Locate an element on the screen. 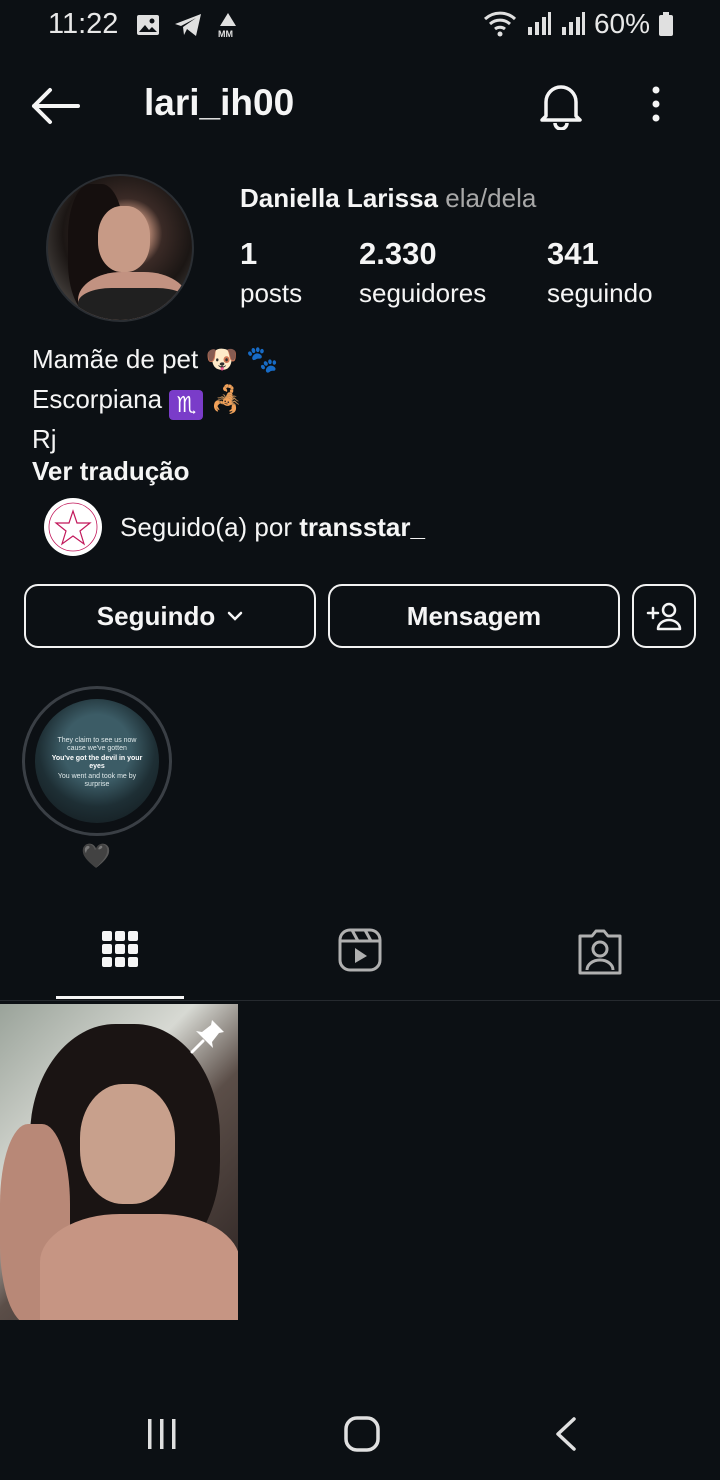  bio-text-1: Mamãe de pet is located at coordinates (115, 359).